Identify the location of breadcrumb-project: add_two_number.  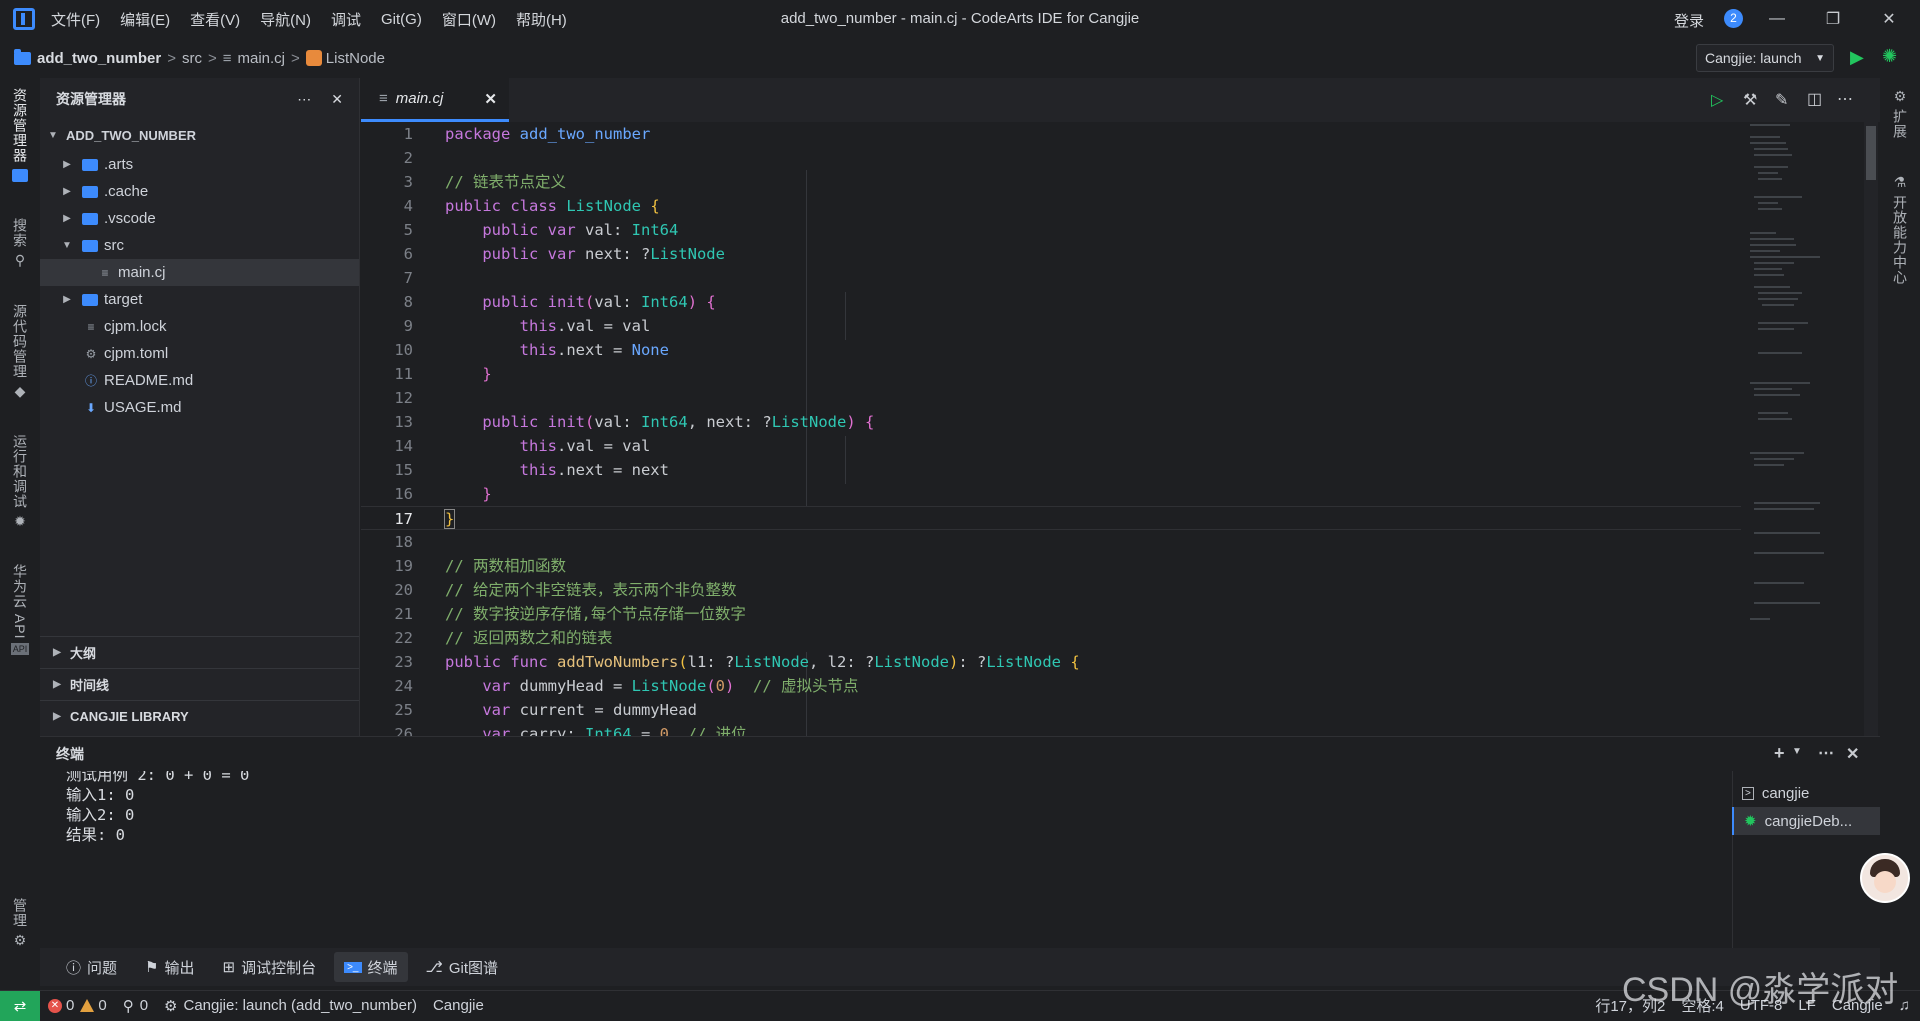
(99, 58).